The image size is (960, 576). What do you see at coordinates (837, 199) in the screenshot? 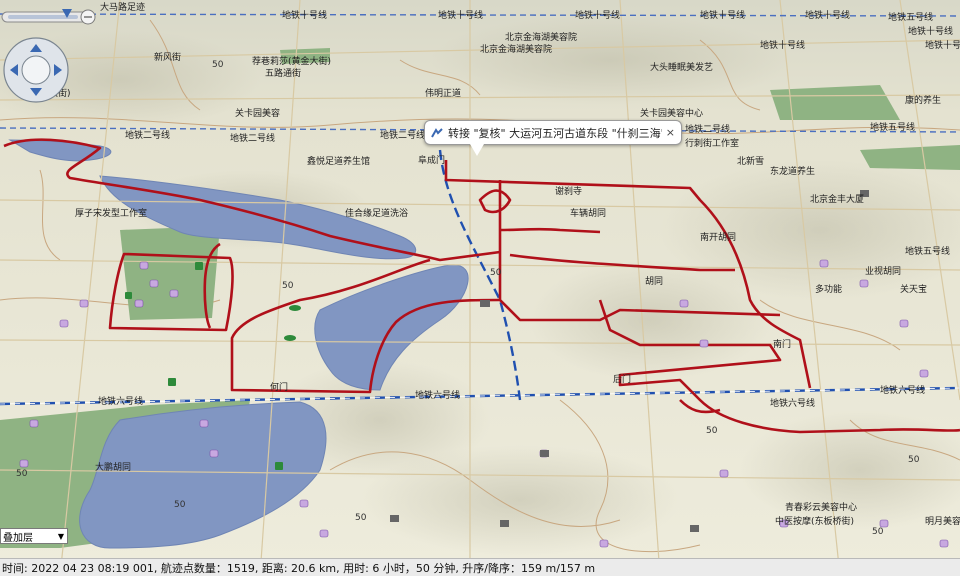
I see `label-place: 北京金丰大厦` at bounding box center [837, 199].